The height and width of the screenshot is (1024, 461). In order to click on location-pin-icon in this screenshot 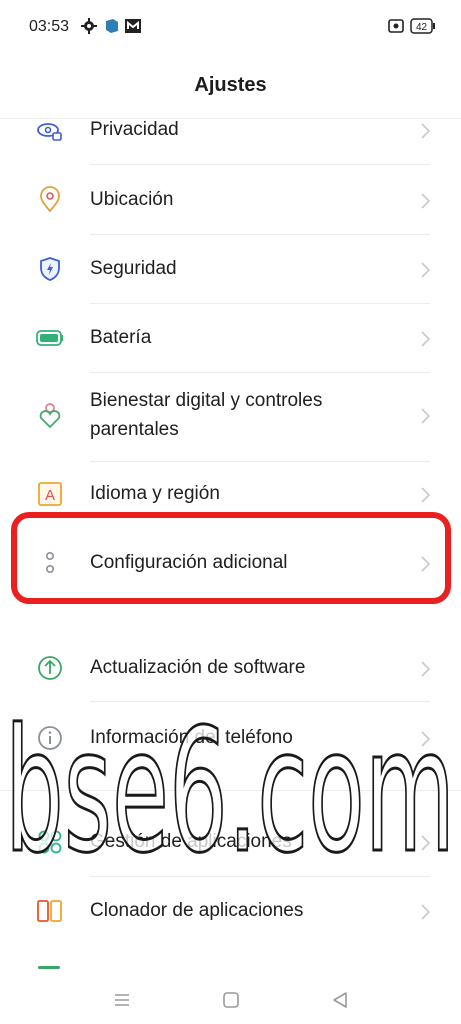, I will do `click(50, 200)`.